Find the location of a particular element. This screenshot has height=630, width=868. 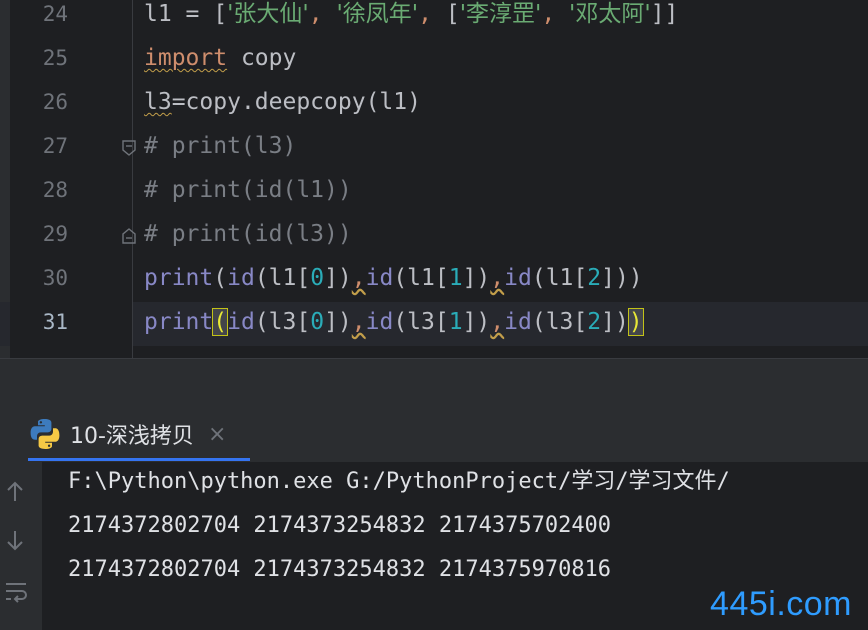

line-number: 26 is located at coordinates (55, 102).